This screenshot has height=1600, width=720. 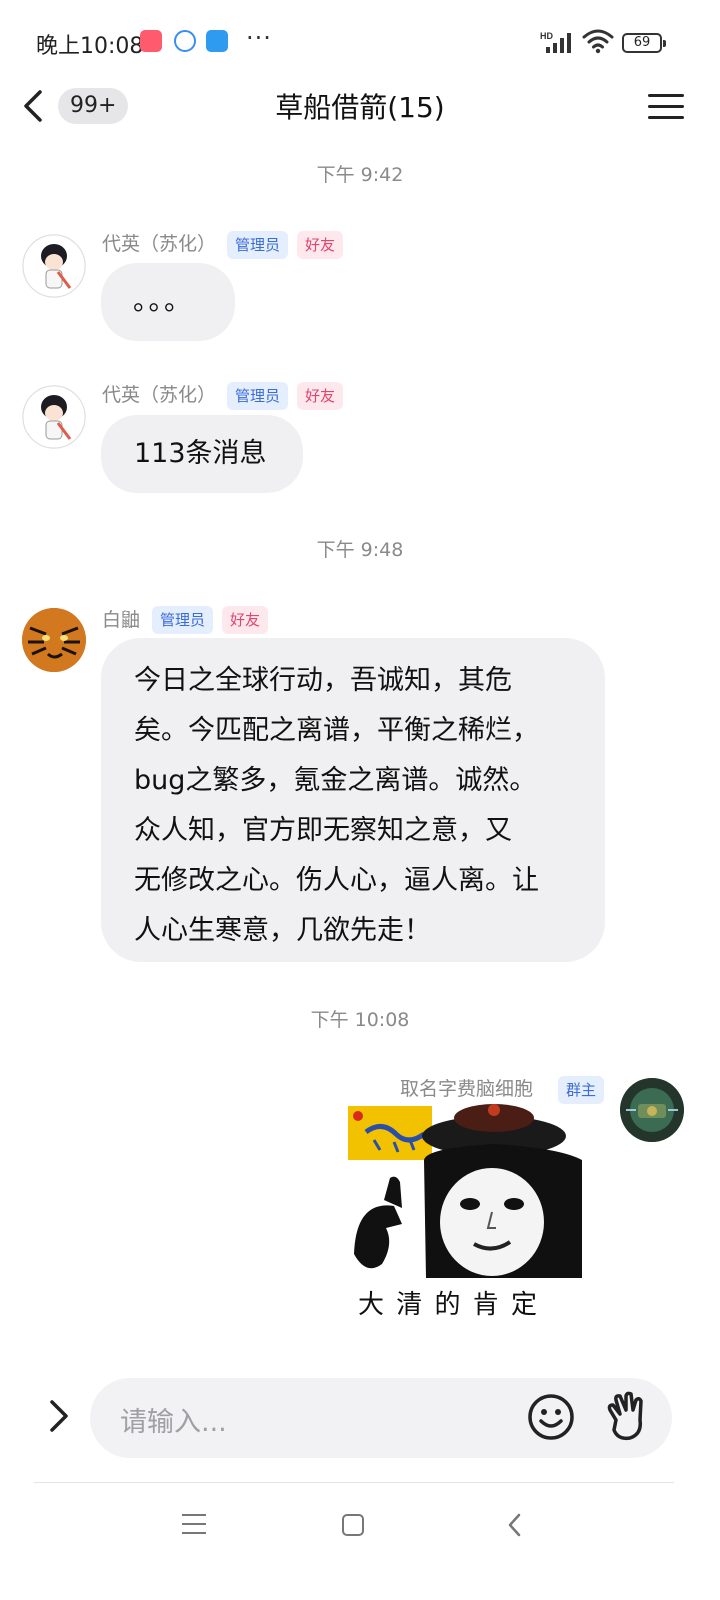 I want to click on battery-level: 69, so click(x=642, y=42).